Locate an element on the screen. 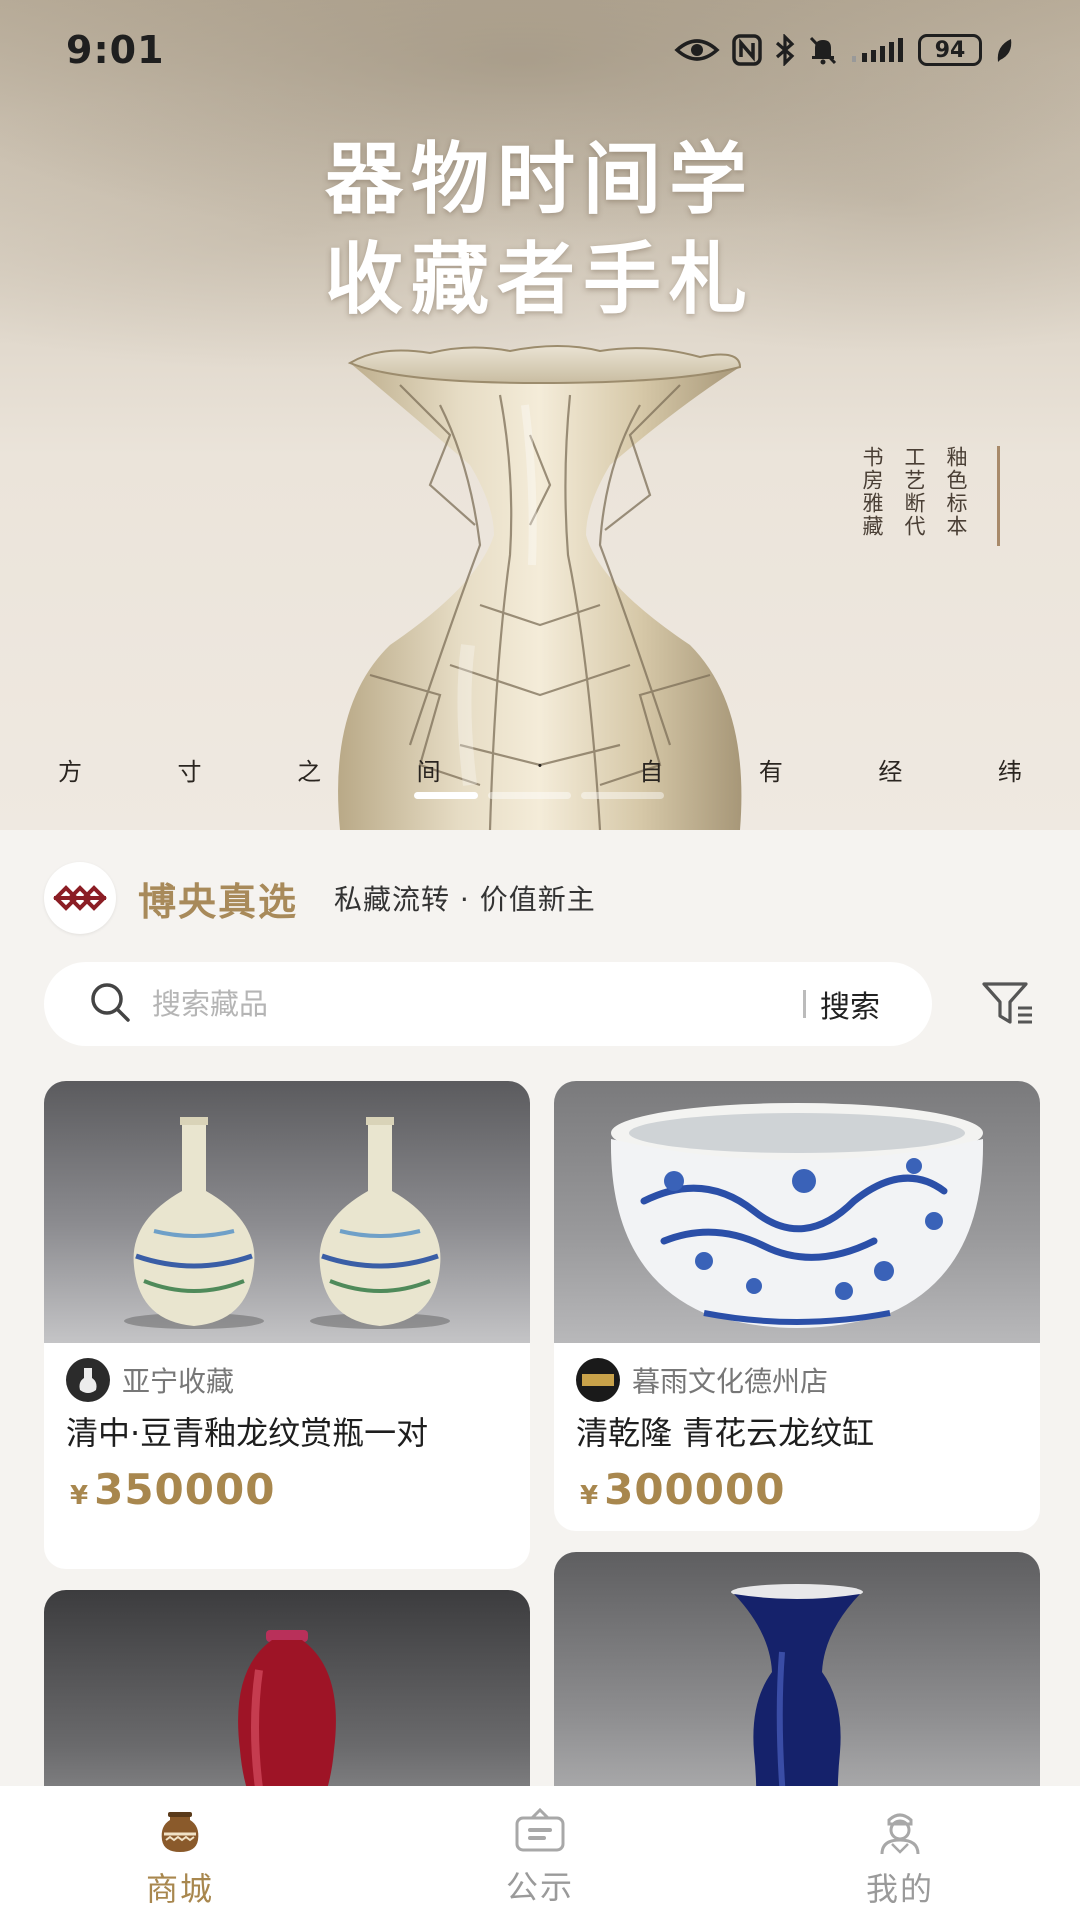  hero-title-line2: 收藏者手札 is located at coordinates (539, 279).